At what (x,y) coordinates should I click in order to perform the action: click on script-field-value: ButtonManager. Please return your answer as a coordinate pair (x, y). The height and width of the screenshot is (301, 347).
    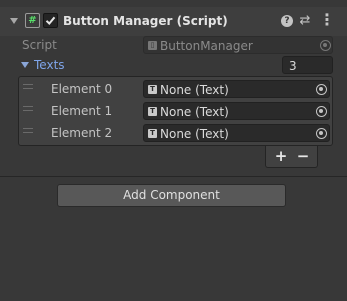
    Looking at the image, I should click on (206, 46).